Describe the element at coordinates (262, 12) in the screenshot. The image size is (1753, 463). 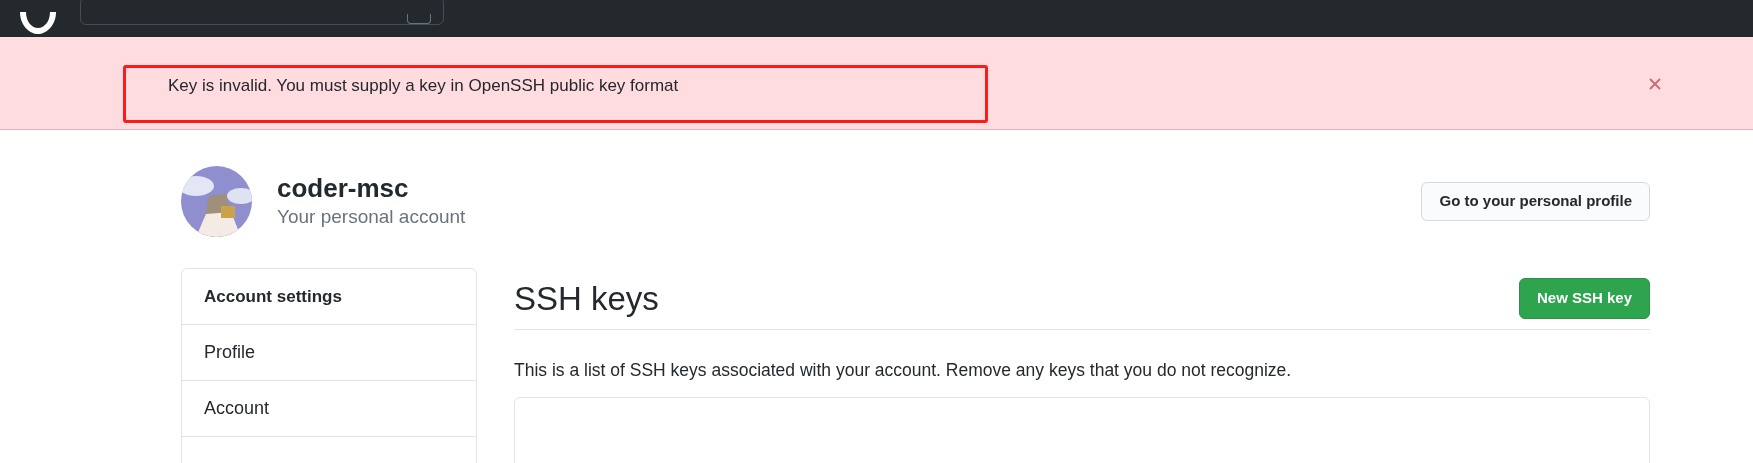
I see `search-field` at that location.